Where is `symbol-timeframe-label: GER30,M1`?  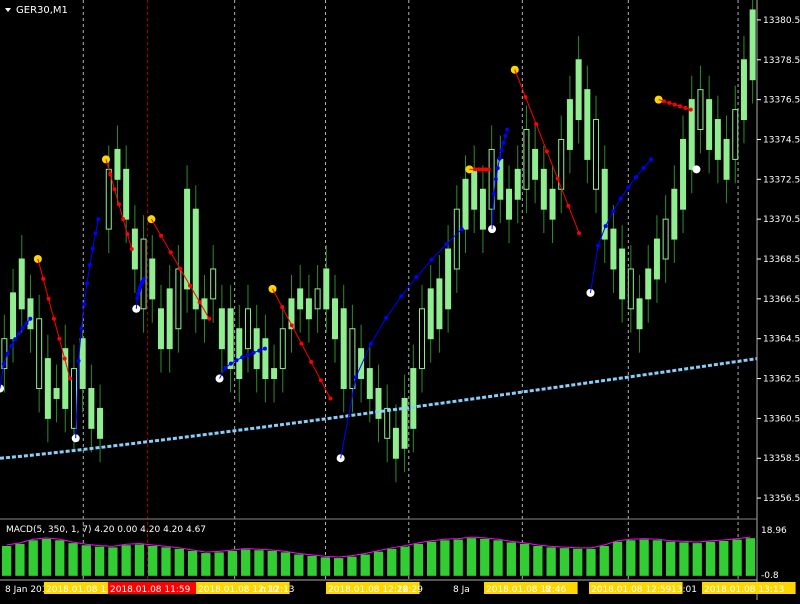 symbol-timeframe-label: GER30,M1 is located at coordinates (42, 10).